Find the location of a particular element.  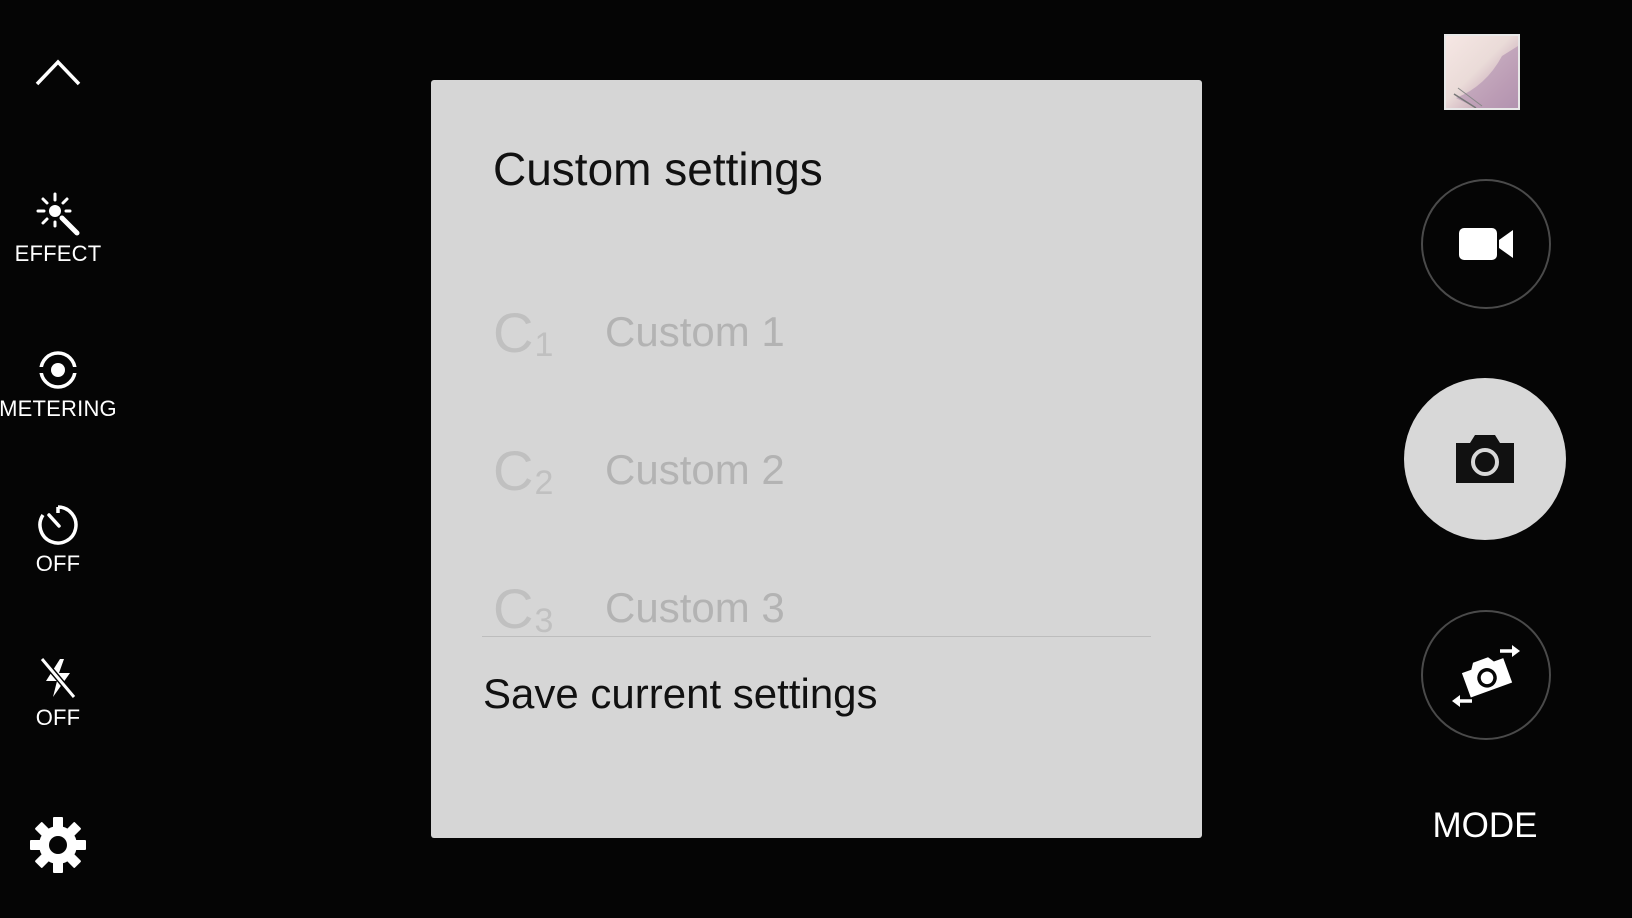

collapse-button is located at coordinates (58, 72).